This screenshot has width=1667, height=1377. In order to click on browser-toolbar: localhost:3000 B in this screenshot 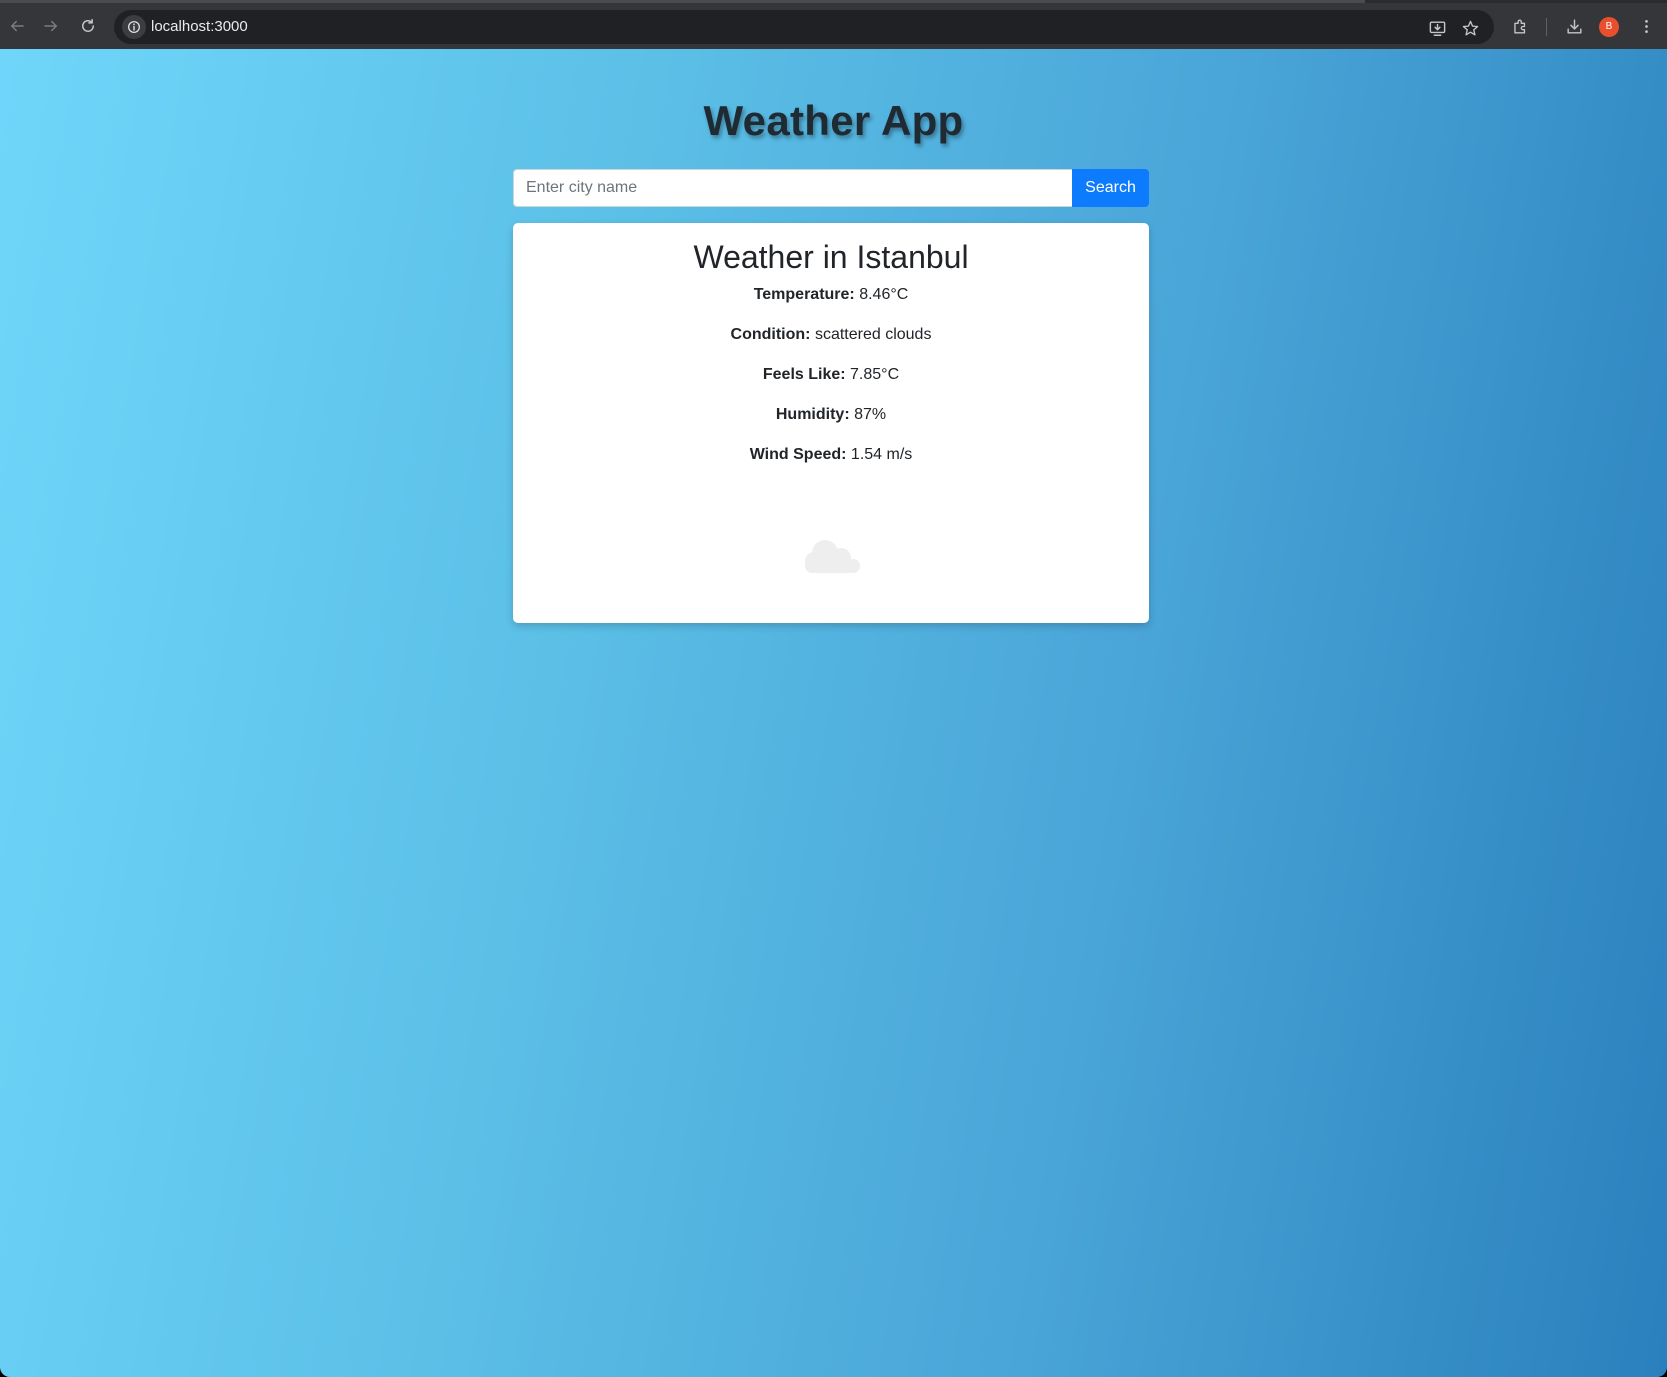, I will do `click(833, 24)`.